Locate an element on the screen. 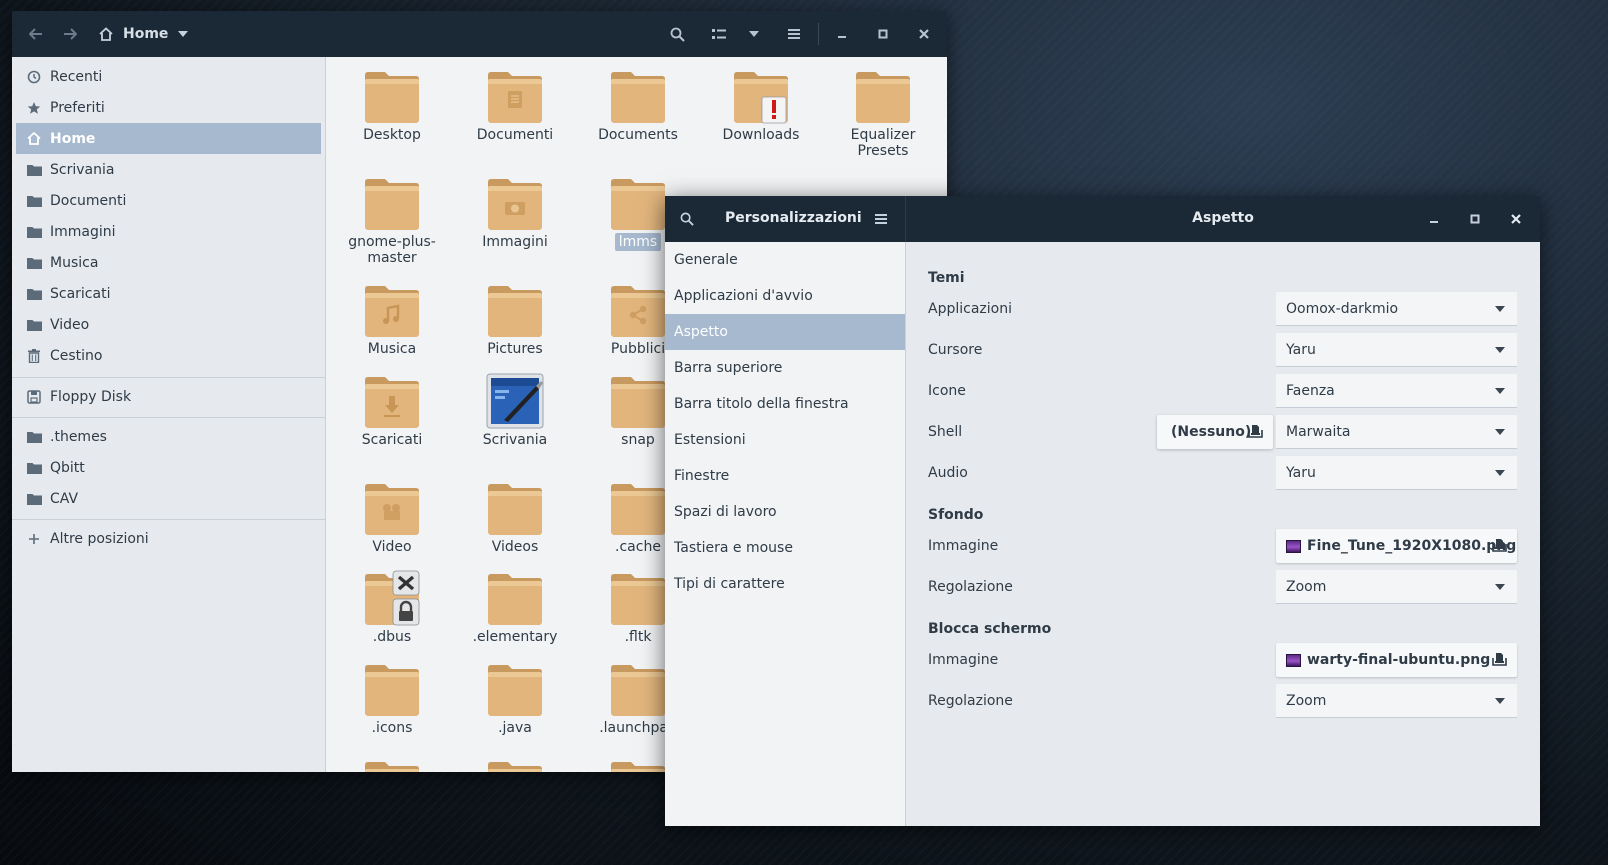  sidebar-item-qbitt: Qbitt is located at coordinates (168, 467).